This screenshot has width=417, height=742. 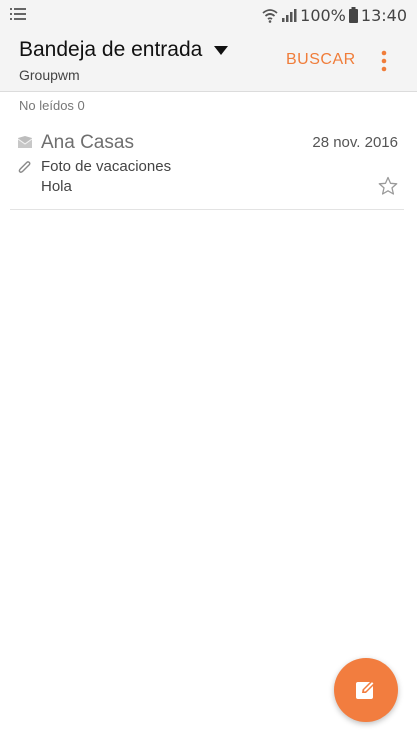 I want to click on attachment-icon, so click(x=24, y=167).